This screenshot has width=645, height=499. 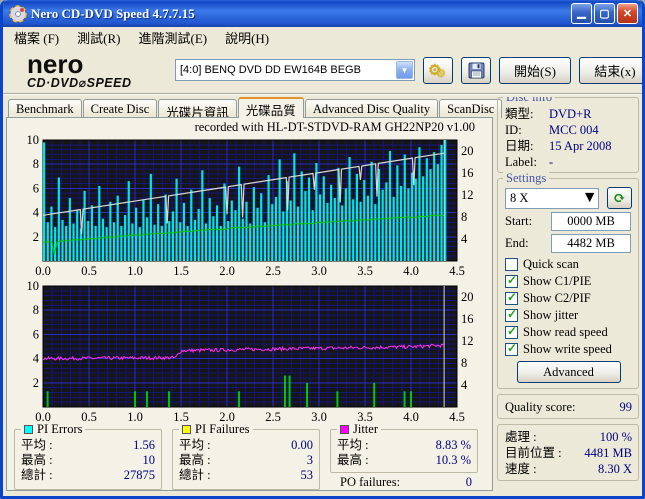 What do you see at coordinates (529, 101) in the screenshot?
I see `disc-info-title: Disc info` at bounding box center [529, 101].